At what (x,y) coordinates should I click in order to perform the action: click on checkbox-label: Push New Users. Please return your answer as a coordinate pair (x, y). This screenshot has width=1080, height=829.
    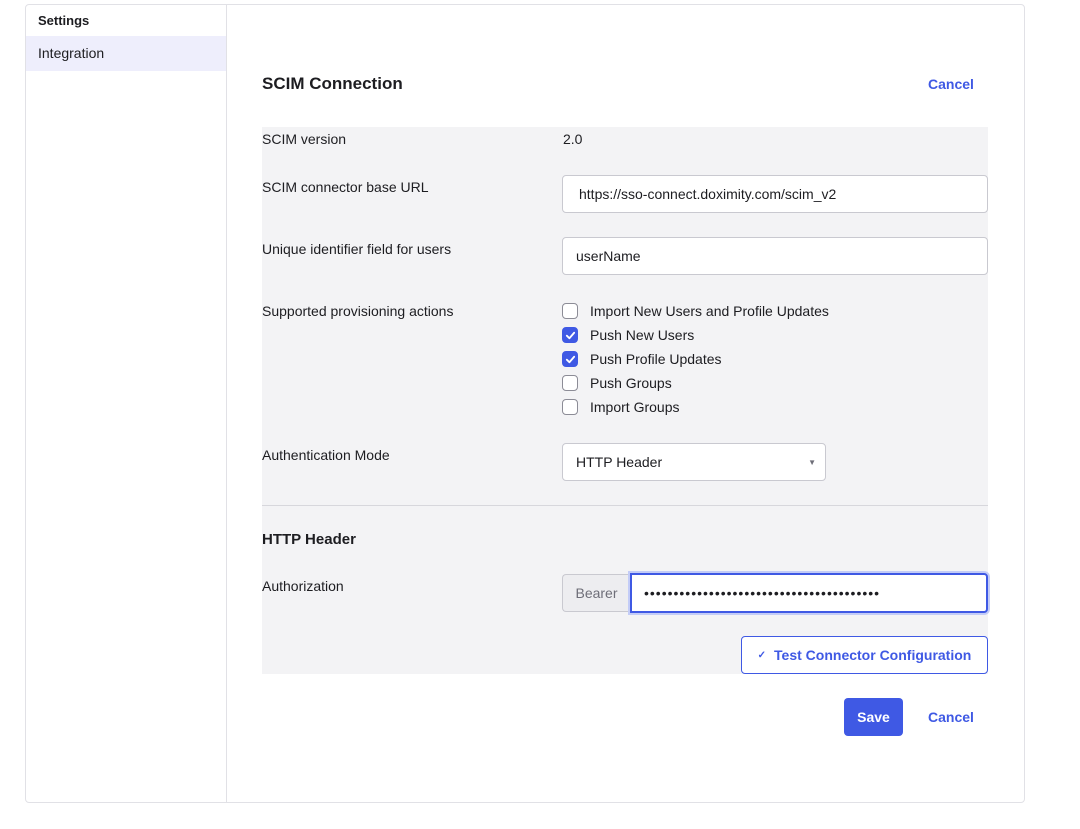
    Looking at the image, I should click on (642, 335).